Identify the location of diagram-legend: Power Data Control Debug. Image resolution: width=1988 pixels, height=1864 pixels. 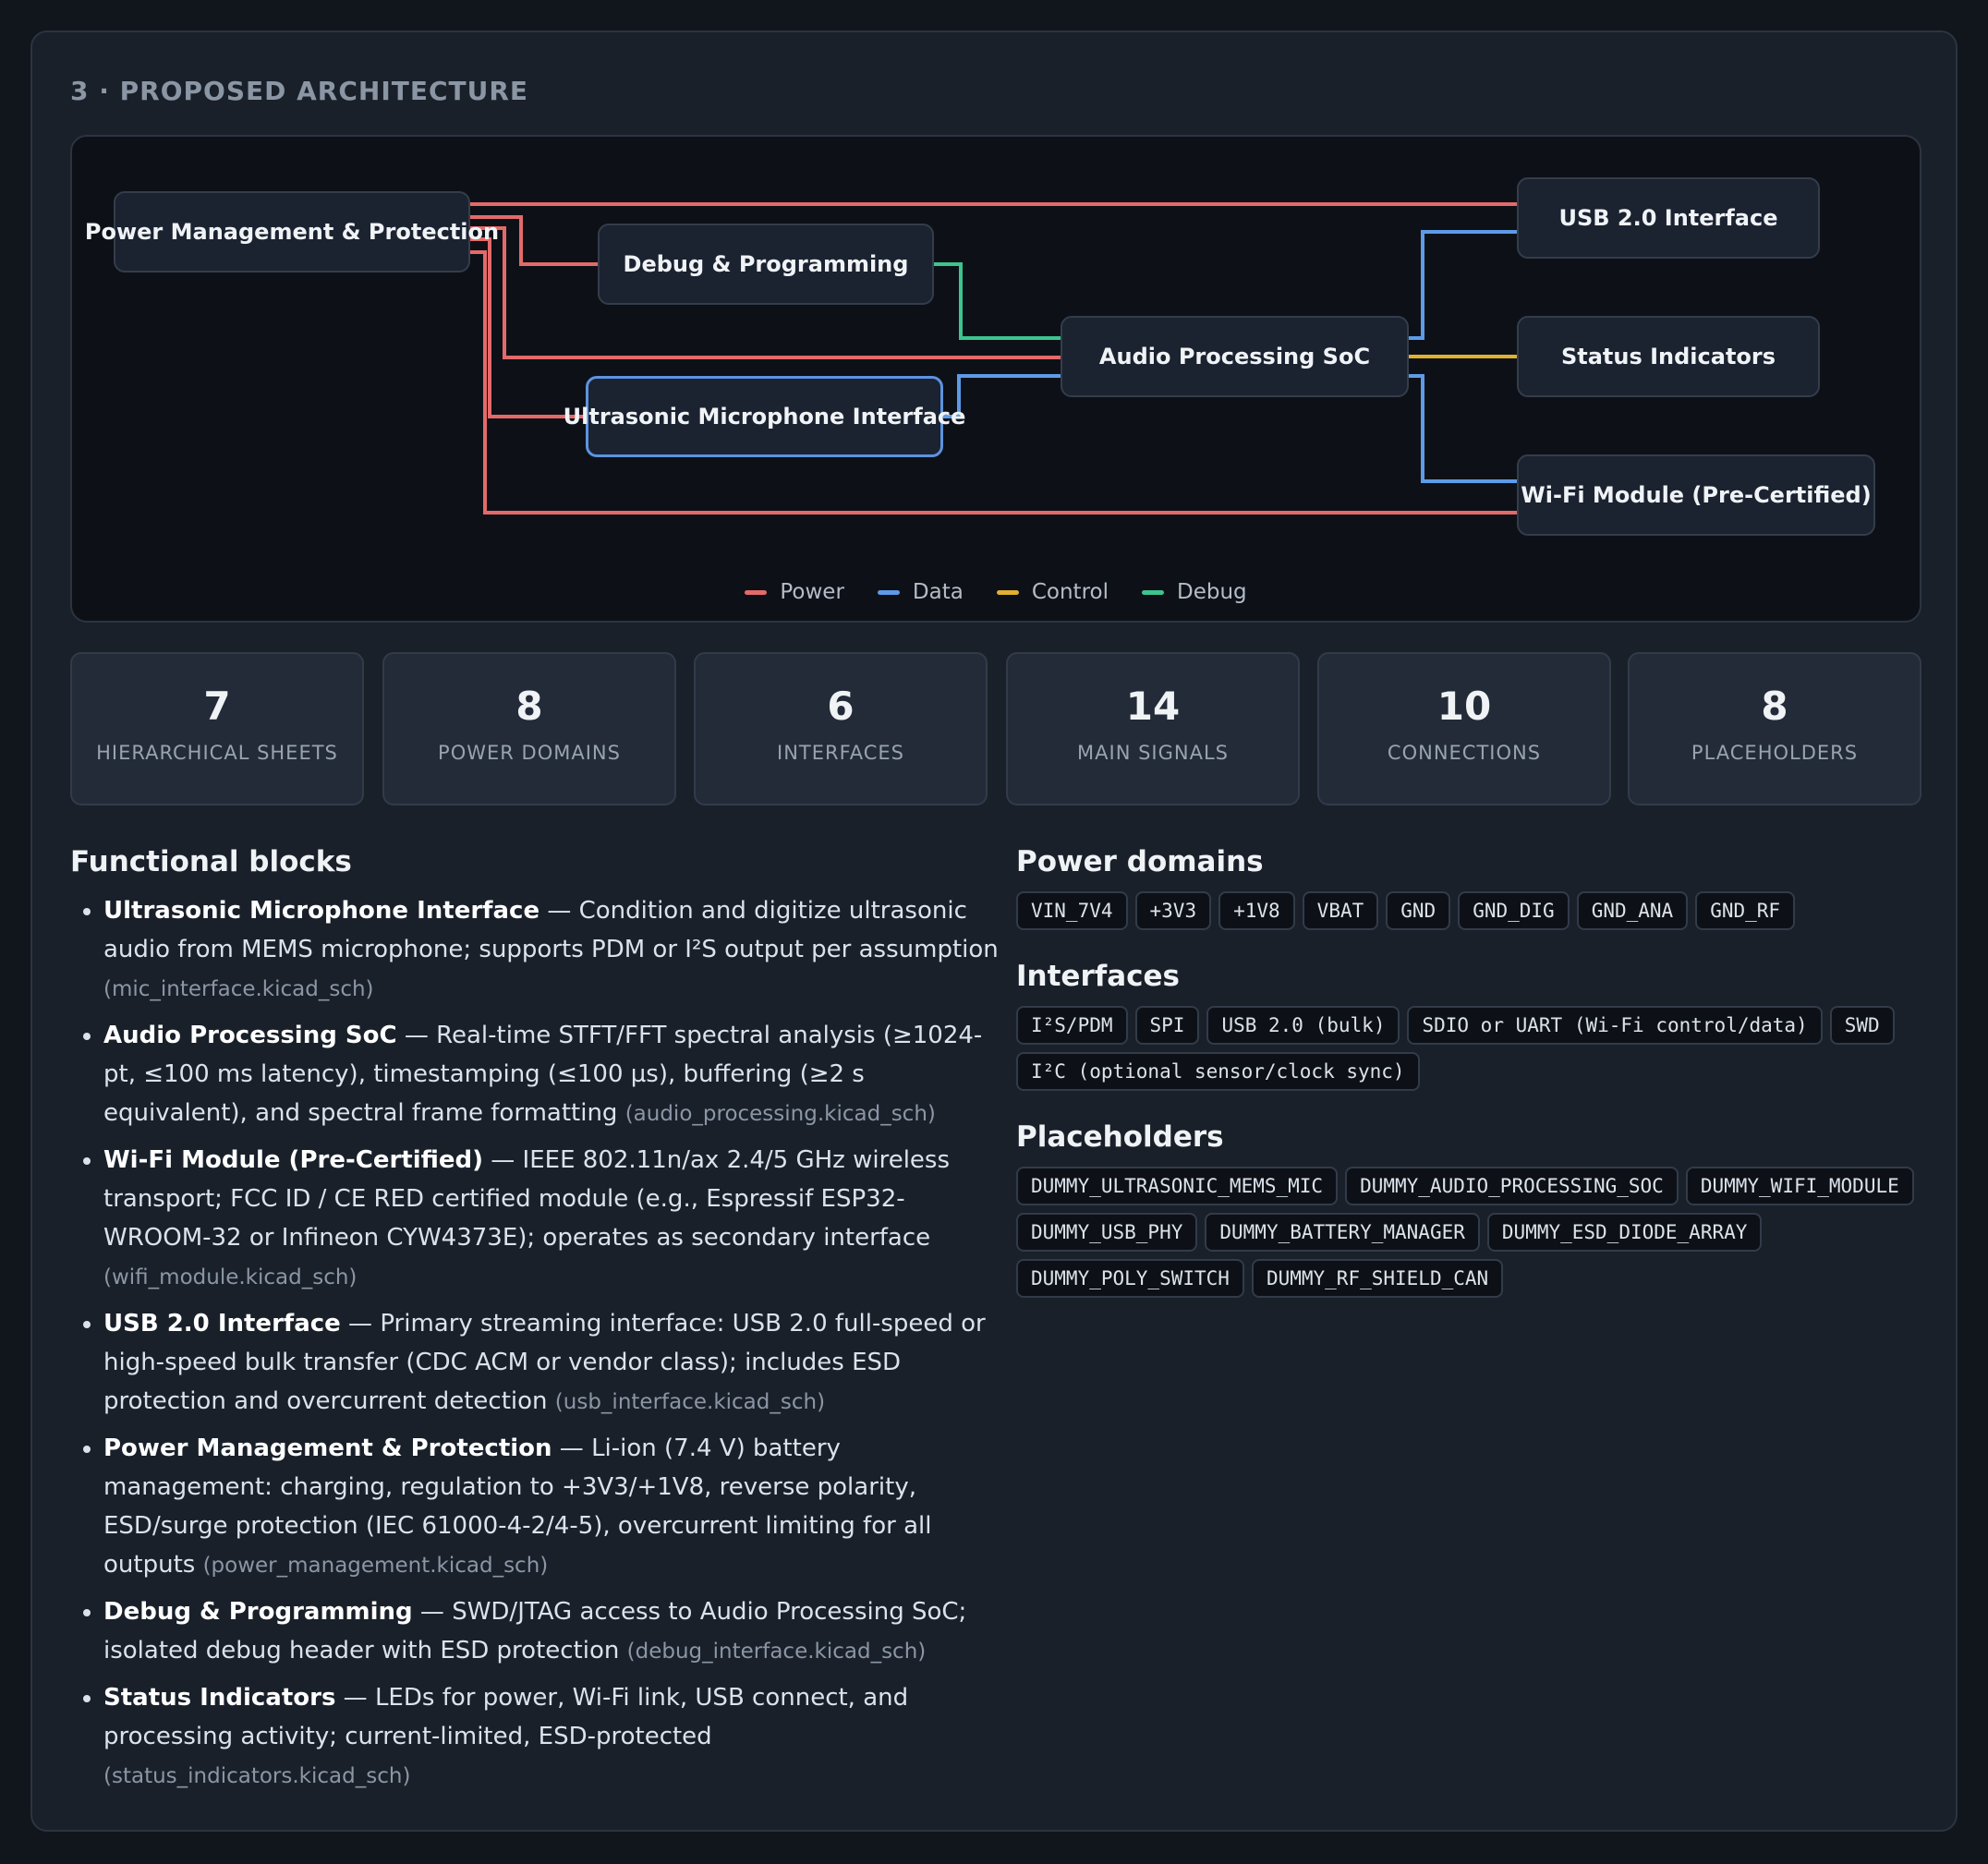
(996, 592).